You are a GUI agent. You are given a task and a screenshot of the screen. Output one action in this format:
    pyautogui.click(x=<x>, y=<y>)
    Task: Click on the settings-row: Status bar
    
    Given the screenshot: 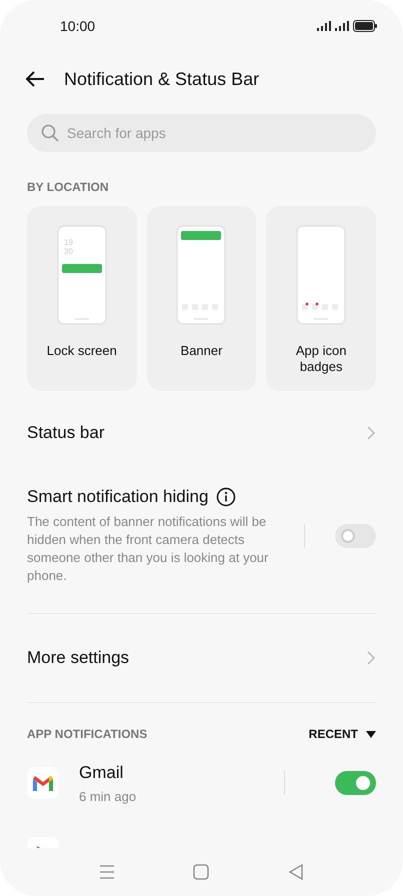 What is the action you would take?
    pyautogui.click(x=201, y=433)
    